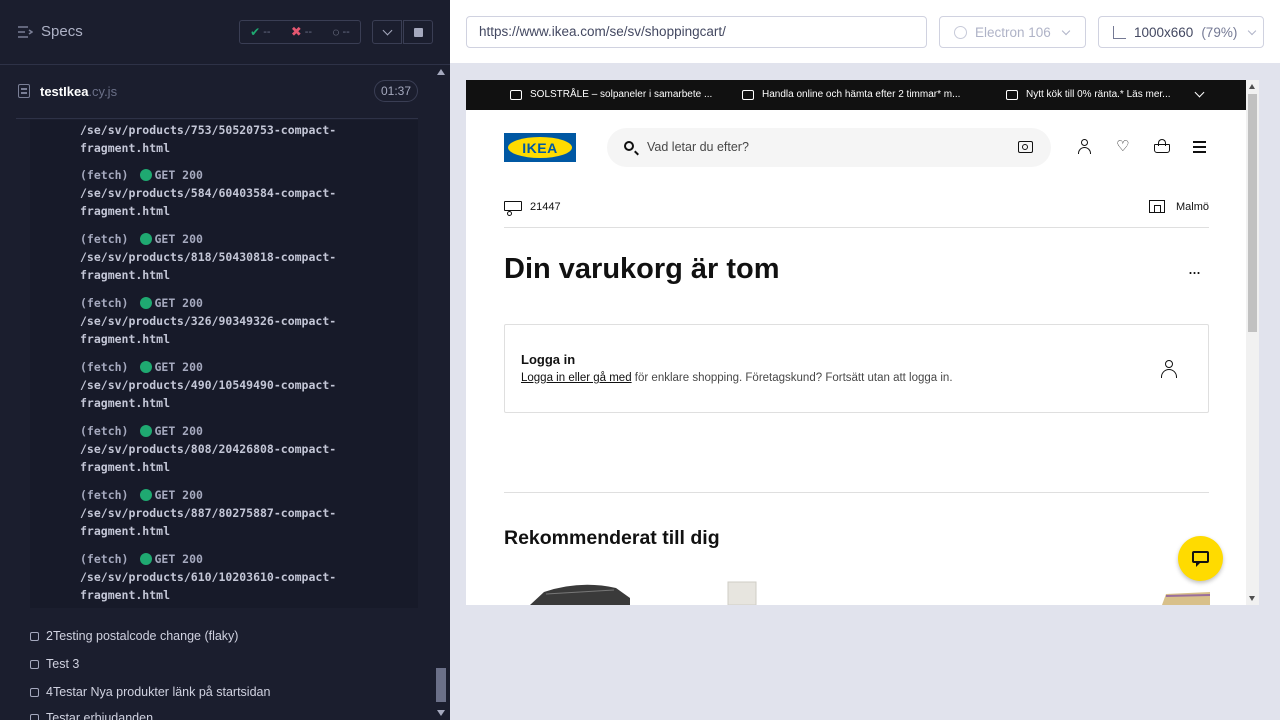 The image size is (1280, 720). I want to click on login-title: Logga in, so click(548, 359).